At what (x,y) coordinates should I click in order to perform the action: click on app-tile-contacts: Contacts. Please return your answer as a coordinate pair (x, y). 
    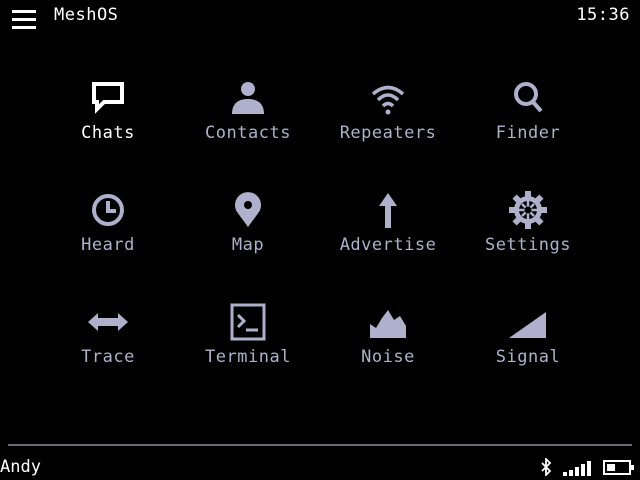
    Looking at the image, I should click on (248, 118).